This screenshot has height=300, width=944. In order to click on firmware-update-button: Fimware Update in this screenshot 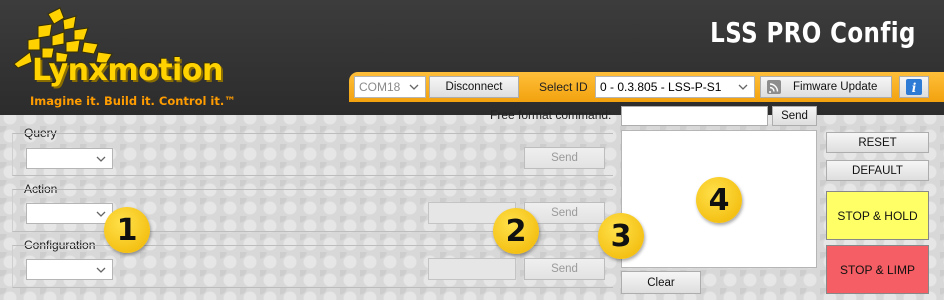, I will do `click(826, 87)`.